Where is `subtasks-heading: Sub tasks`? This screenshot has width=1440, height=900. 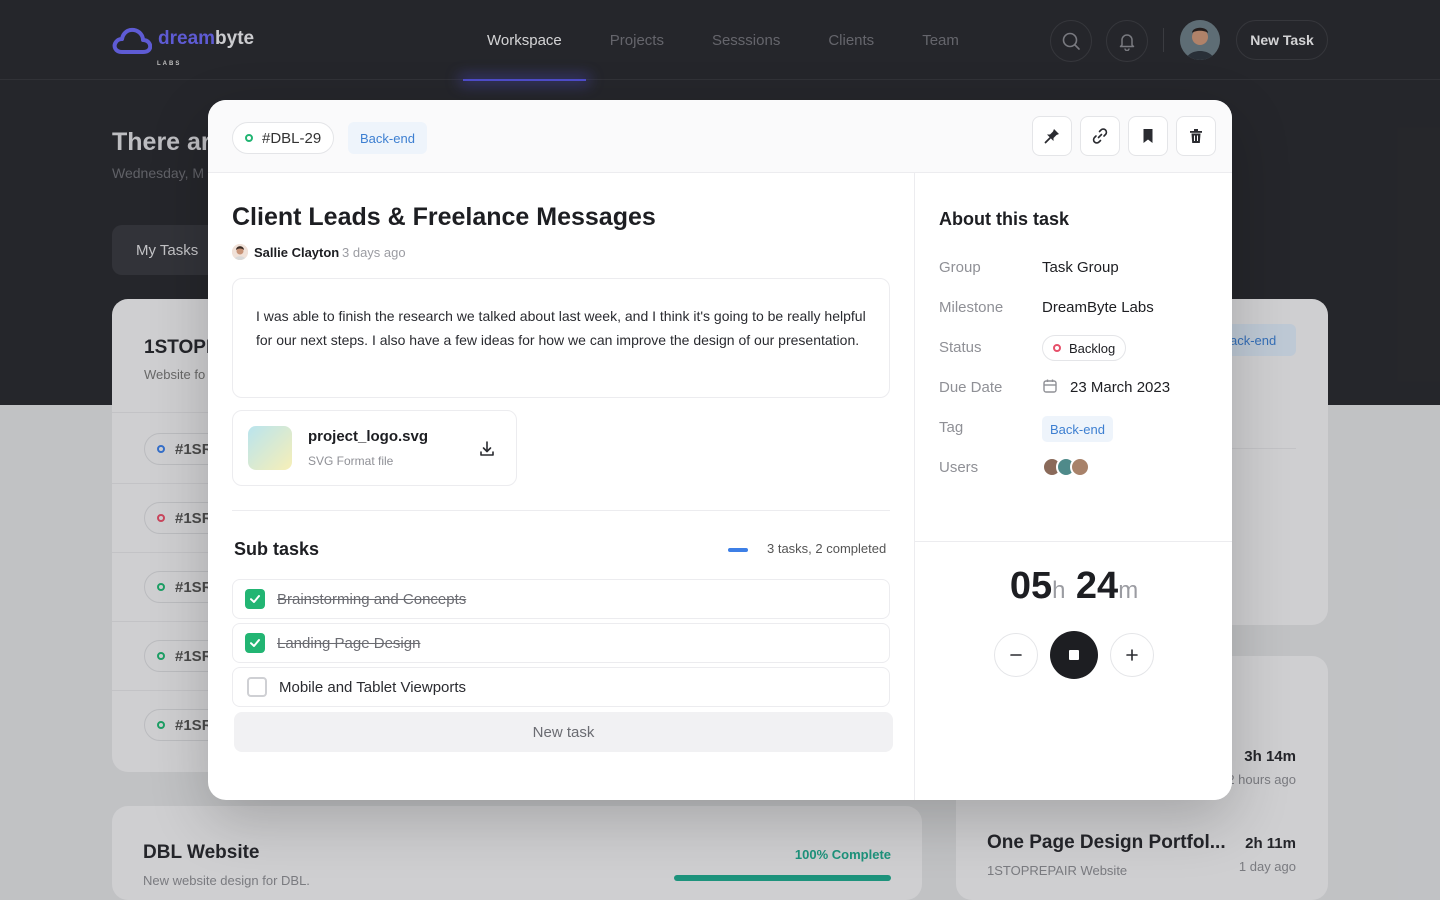
subtasks-heading: Sub tasks is located at coordinates (277, 549).